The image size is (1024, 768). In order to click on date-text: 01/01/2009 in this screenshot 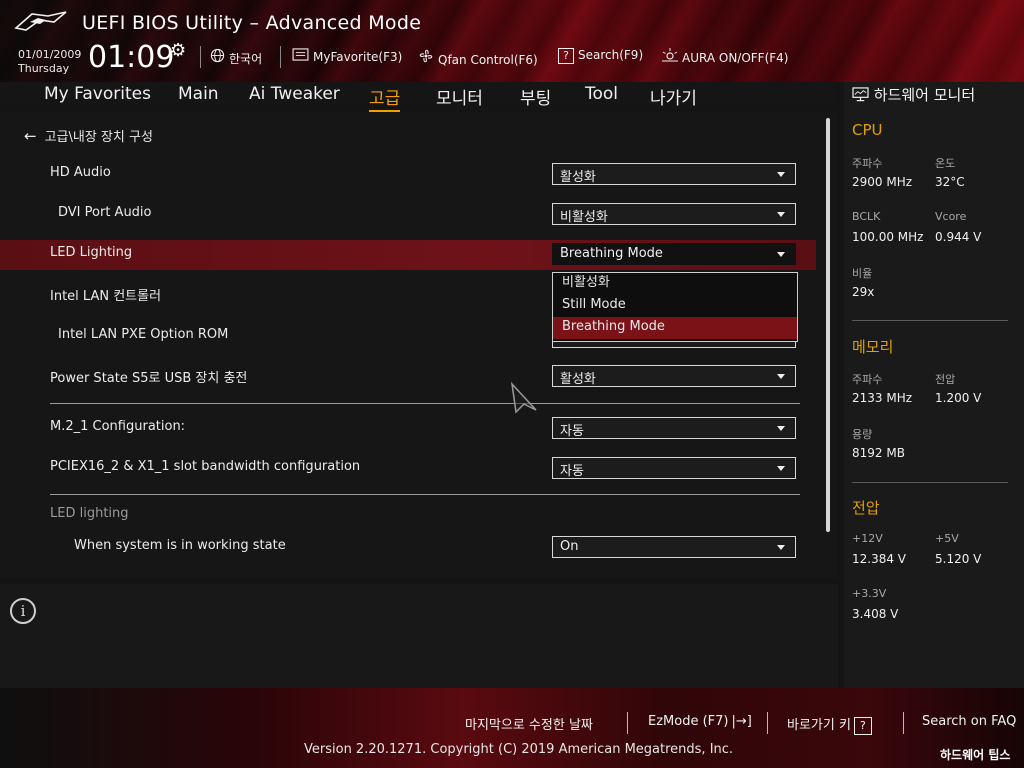, I will do `click(50, 54)`.